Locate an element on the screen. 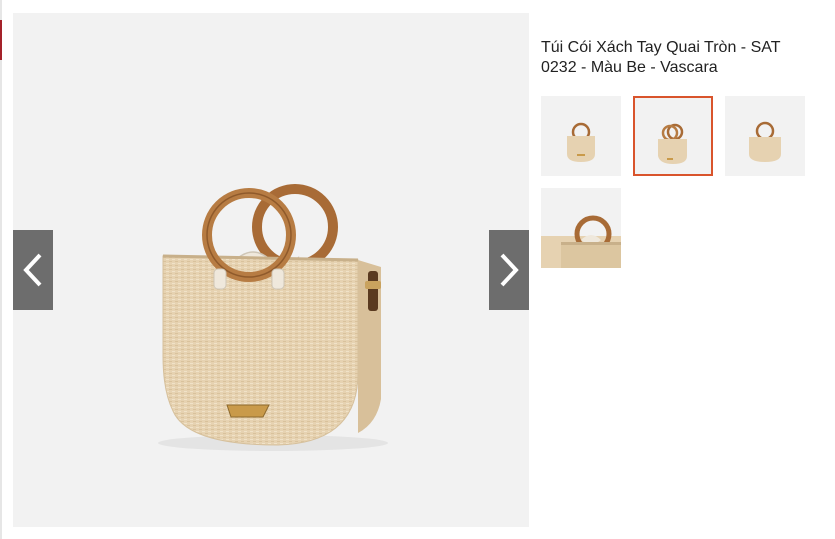  next-image-button is located at coordinates (509, 270).